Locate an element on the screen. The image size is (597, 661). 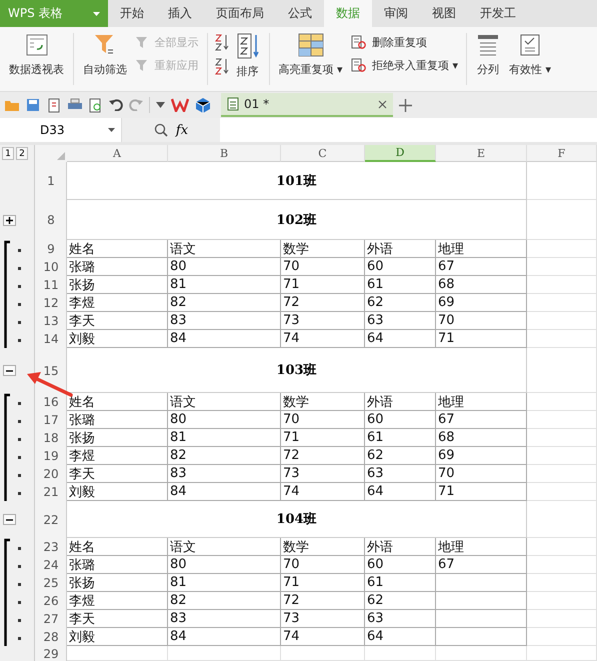
pivot-table-button: 数据透视表 is located at coordinates (36, 57).